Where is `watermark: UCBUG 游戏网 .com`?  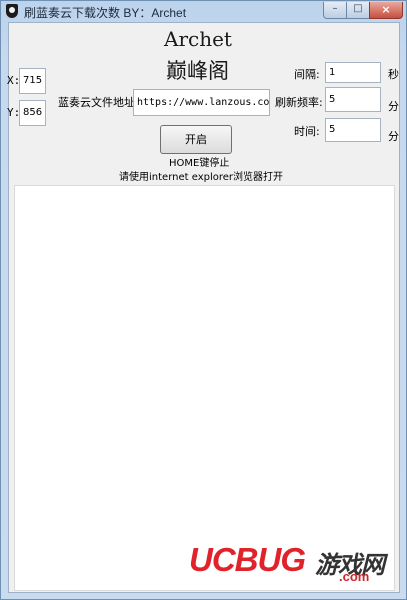
watermark: UCBUG 游戏网 .com is located at coordinates (294, 562).